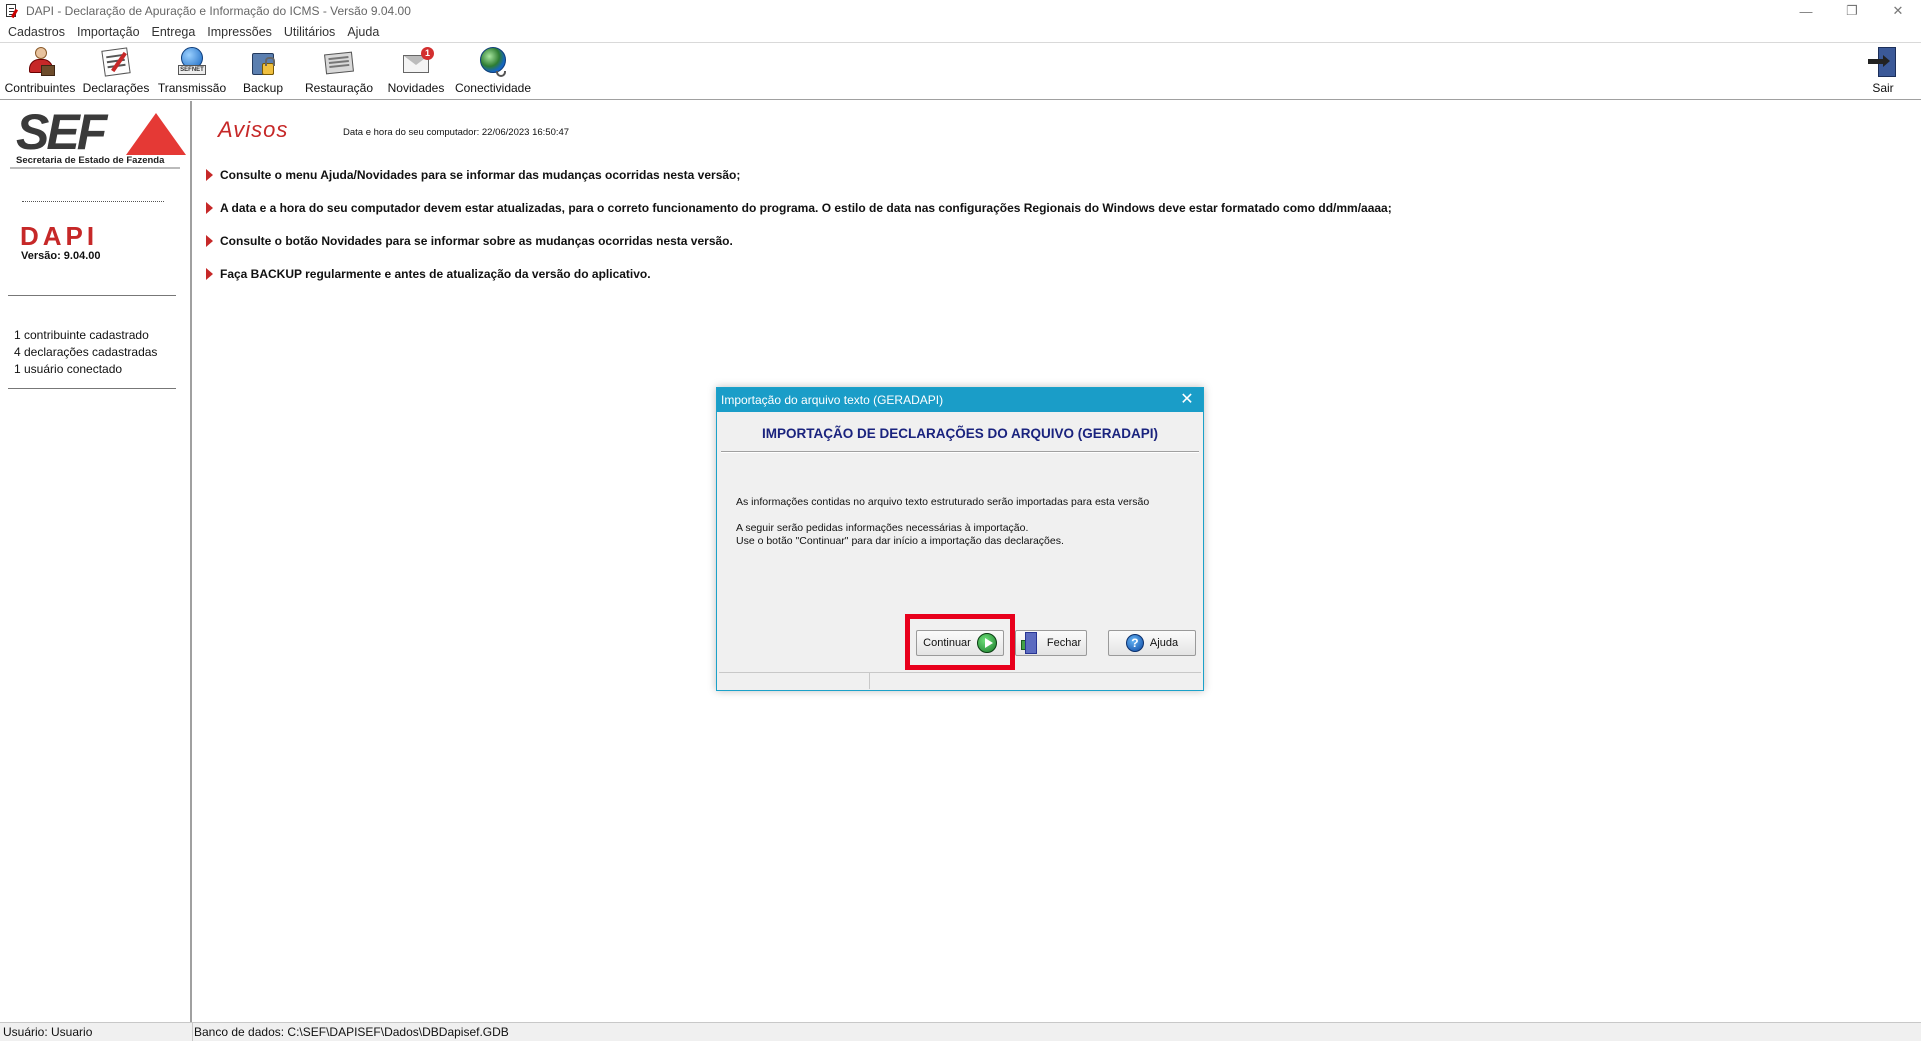 This screenshot has width=1921, height=1041. I want to click on app-name: DAPI, so click(59, 236).